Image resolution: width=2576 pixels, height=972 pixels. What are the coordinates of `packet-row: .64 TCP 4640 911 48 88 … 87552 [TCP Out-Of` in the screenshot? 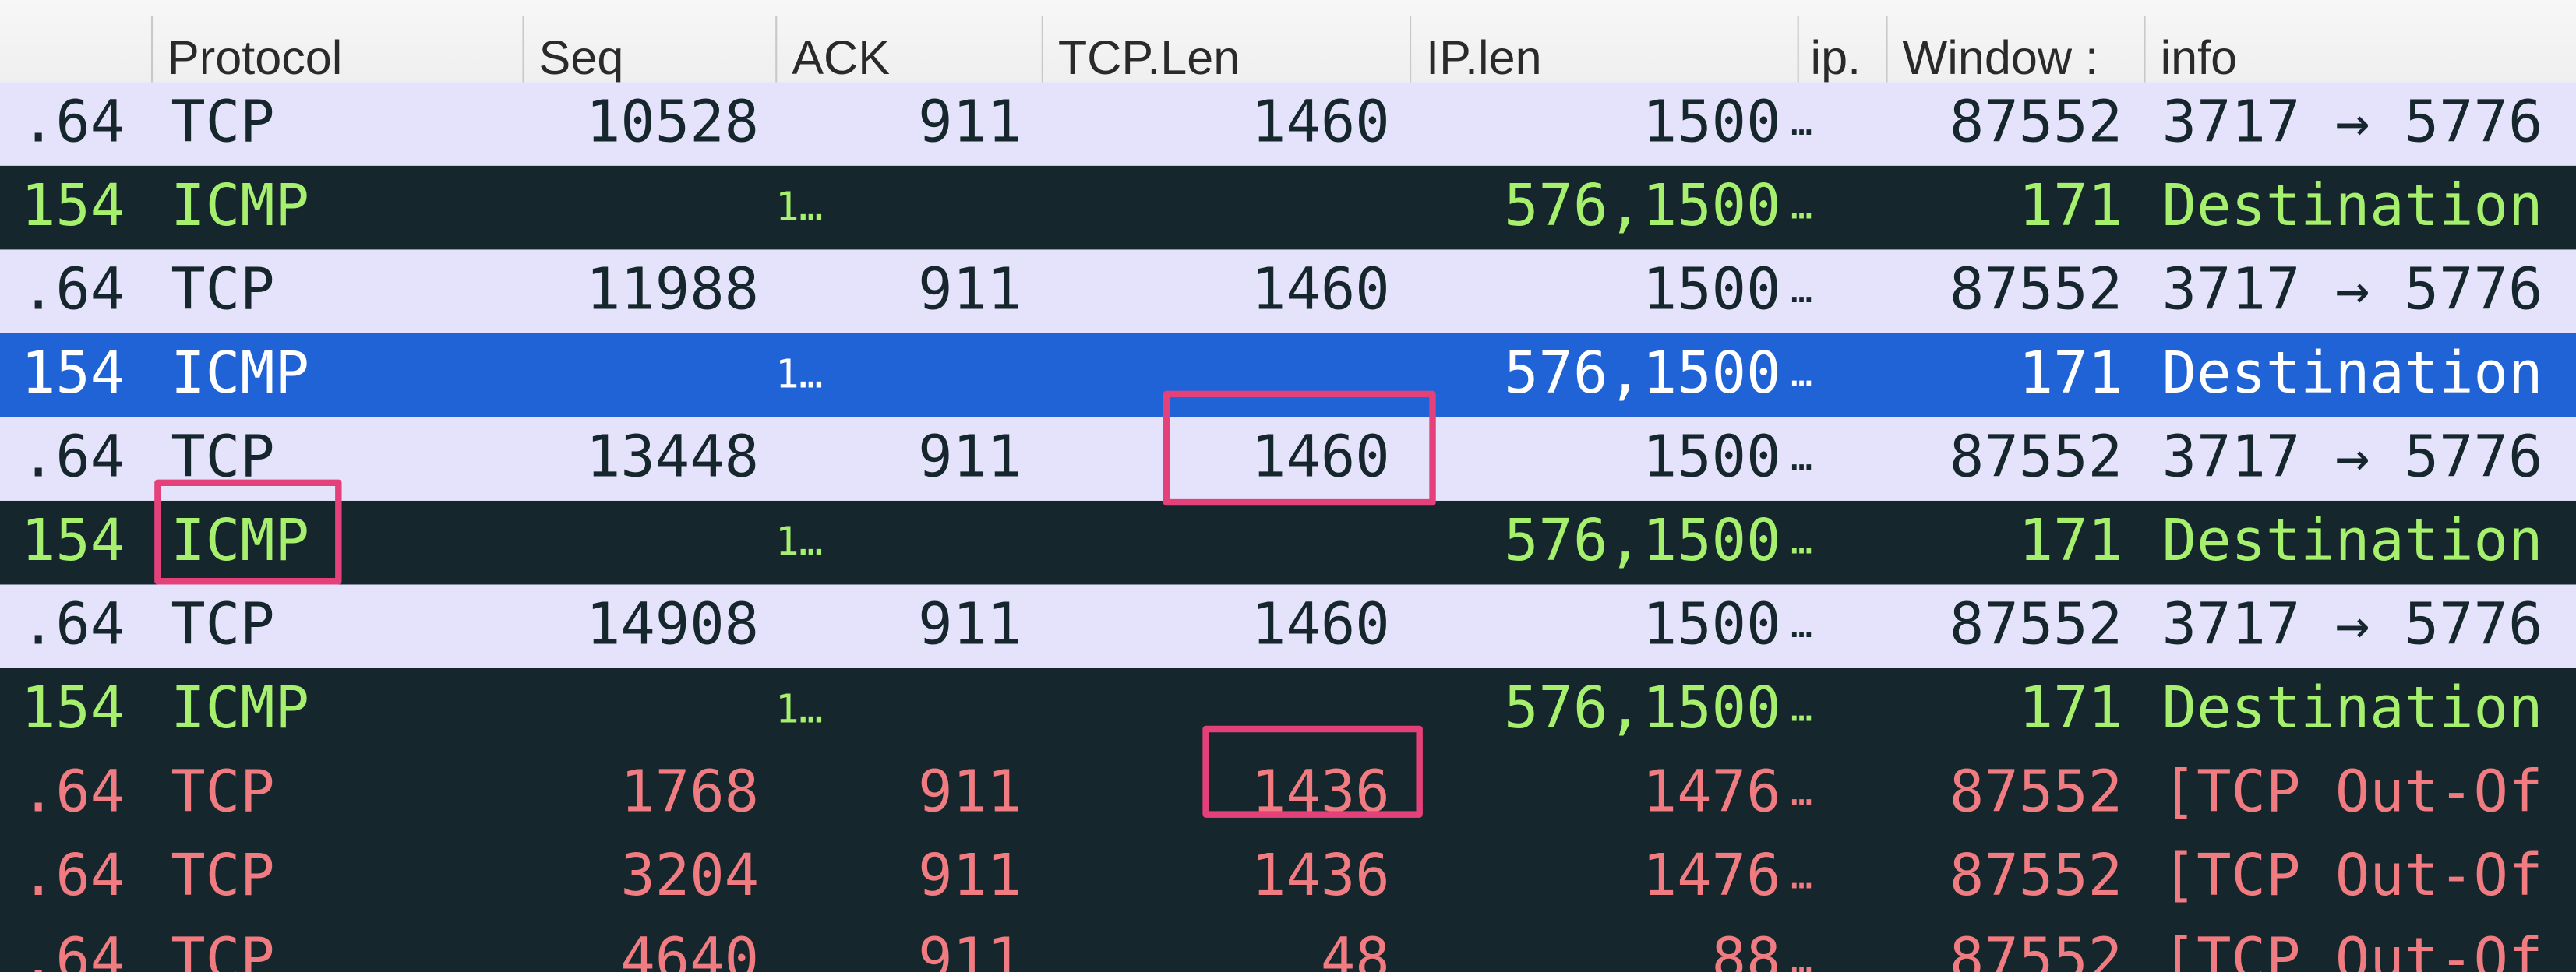 It's located at (1288, 945).